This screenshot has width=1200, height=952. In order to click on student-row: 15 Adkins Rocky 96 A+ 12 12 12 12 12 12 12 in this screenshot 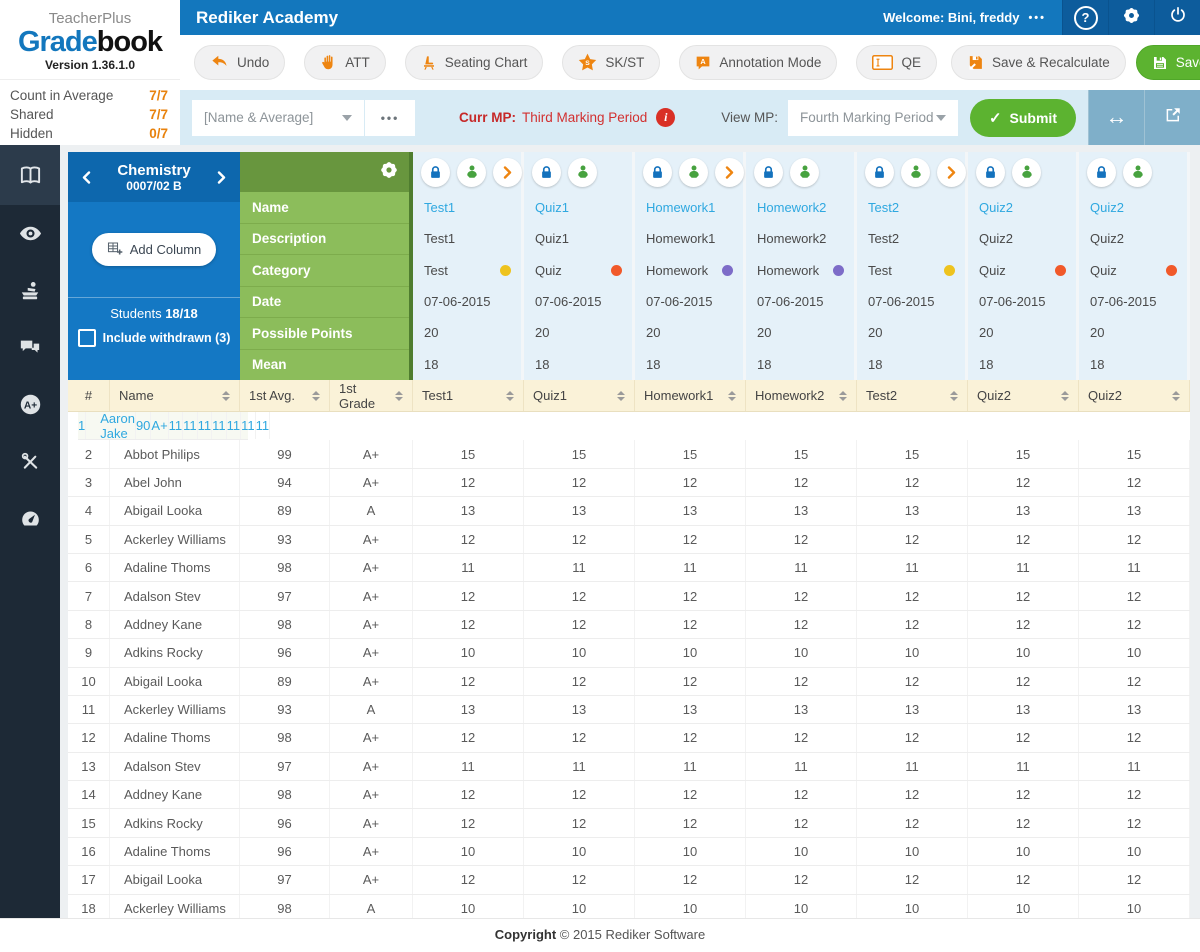, I will do `click(629, 823)`.